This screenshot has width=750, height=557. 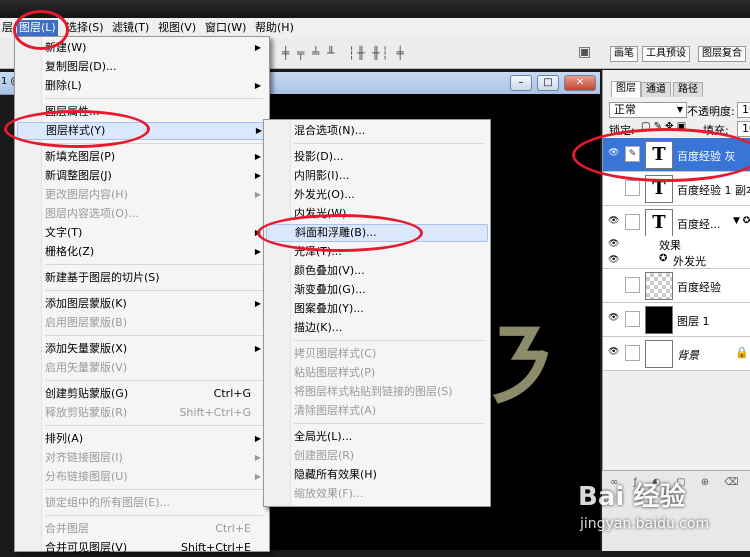 I want to click on menu-item-label: 创建剪贴蒙版(G), so click(x=87, y=393).